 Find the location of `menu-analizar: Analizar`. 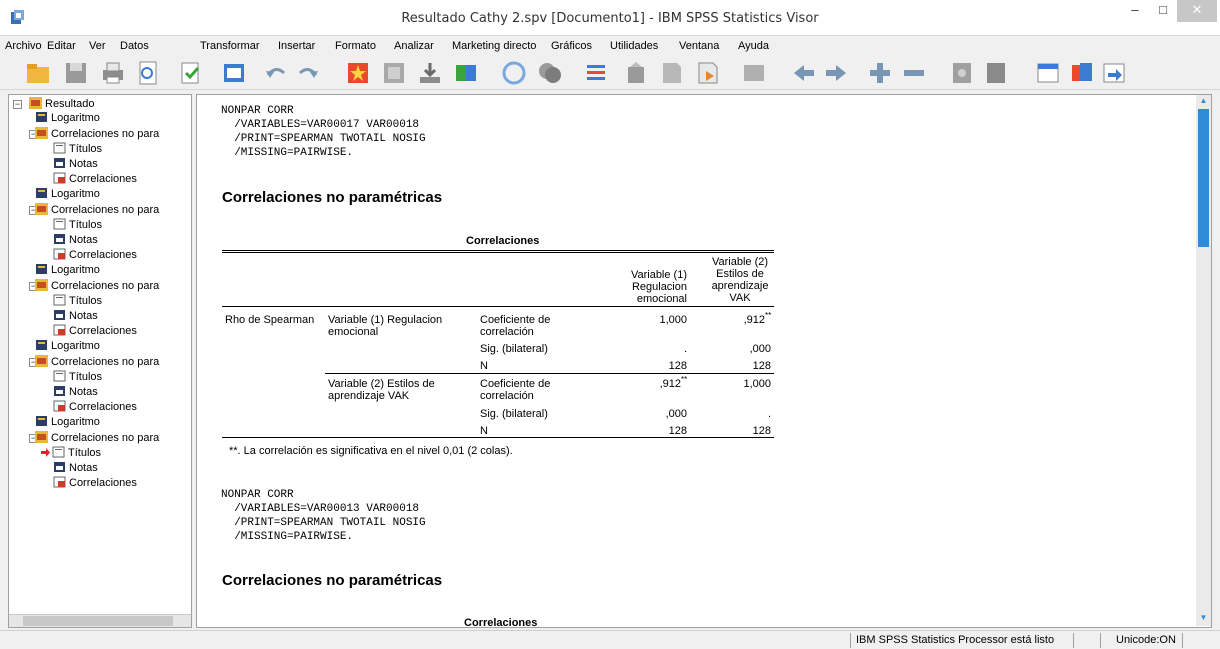

menu-analizar: Analizar is located at coordinates (414, 46).